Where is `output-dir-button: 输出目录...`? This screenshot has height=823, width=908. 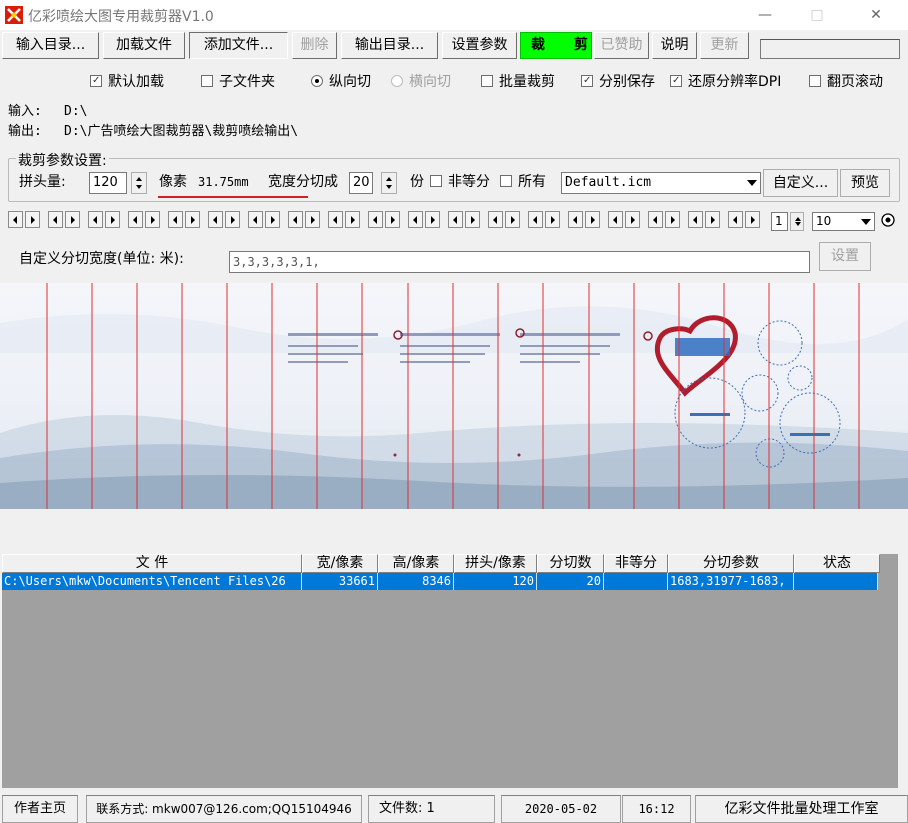
output-dir-button: 输出目录... is located at coordinates (389, 45).